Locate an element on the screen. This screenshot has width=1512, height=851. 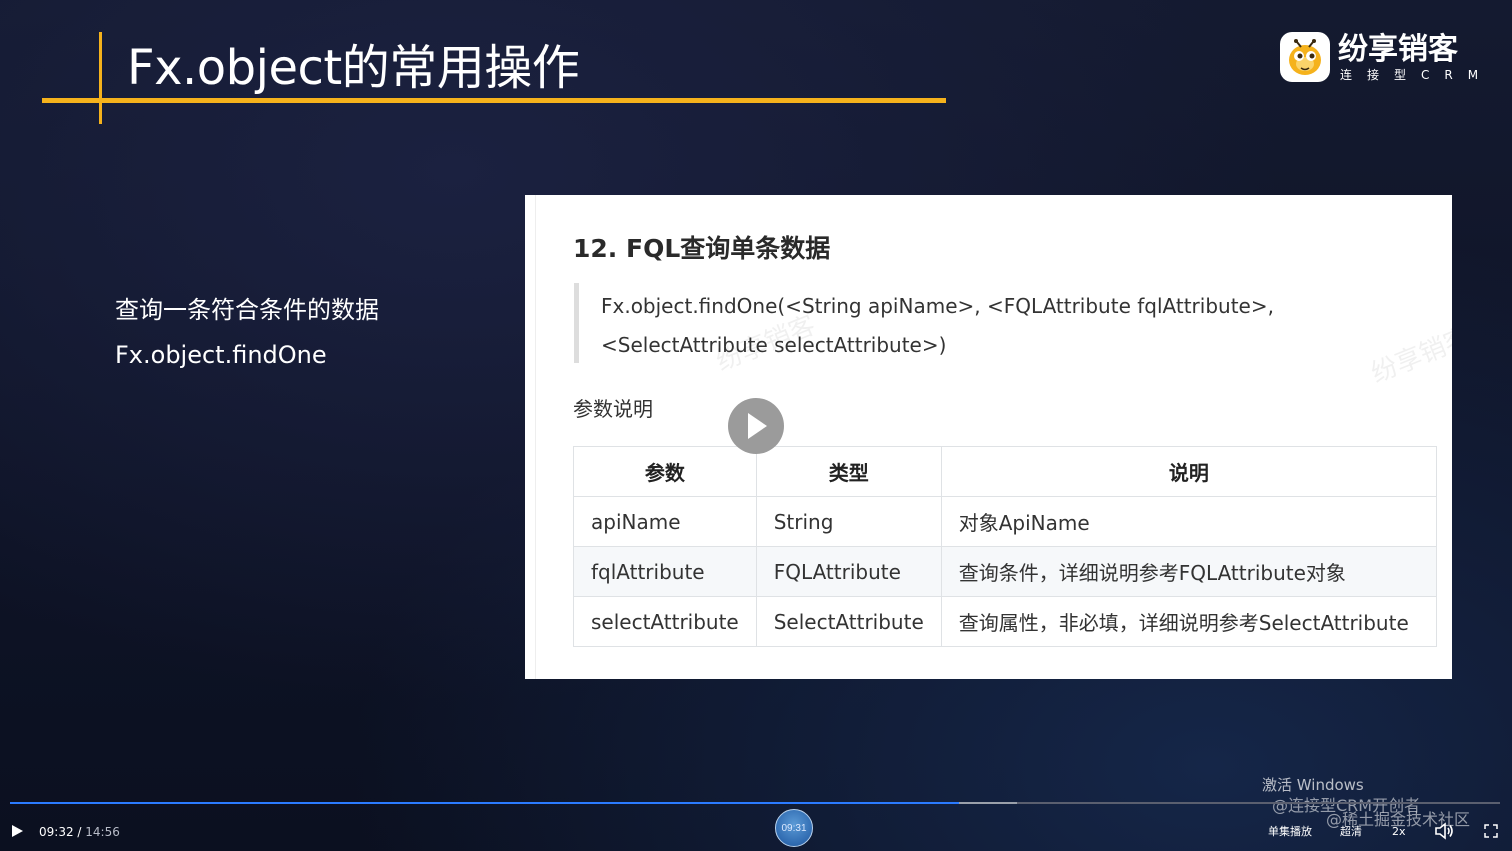
table-row: apiName String 对象ApiName is located at coordinates (1005, 521).